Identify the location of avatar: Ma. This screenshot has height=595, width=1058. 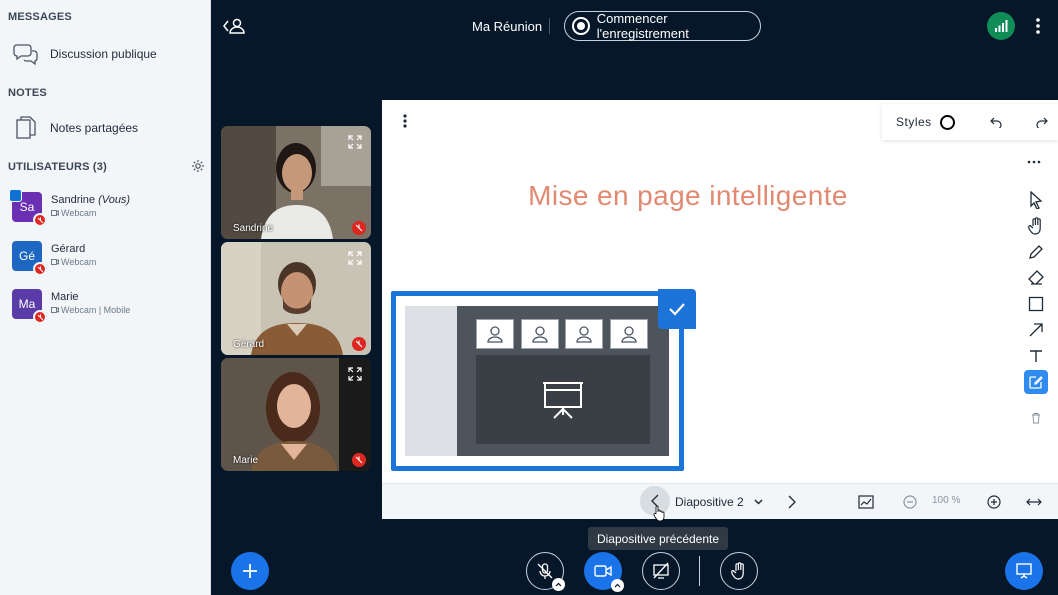
(29, 306).